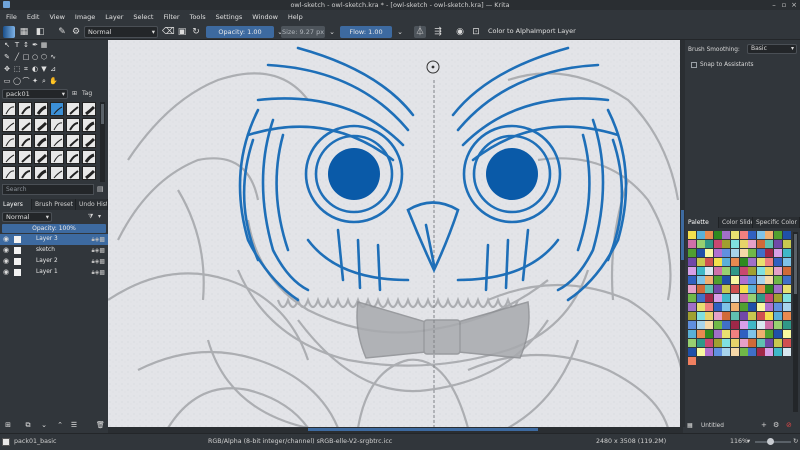  Describe the element at coordinates (266, 17) in the screenshot. I see `menu-window: Window` at that location.